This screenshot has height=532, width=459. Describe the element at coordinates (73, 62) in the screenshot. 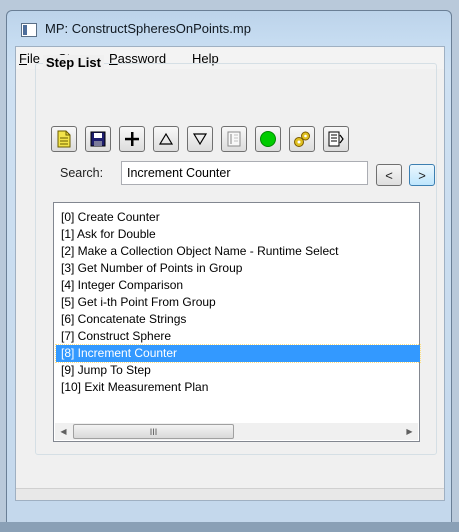

I see `step-list-label: Step List` at that location.